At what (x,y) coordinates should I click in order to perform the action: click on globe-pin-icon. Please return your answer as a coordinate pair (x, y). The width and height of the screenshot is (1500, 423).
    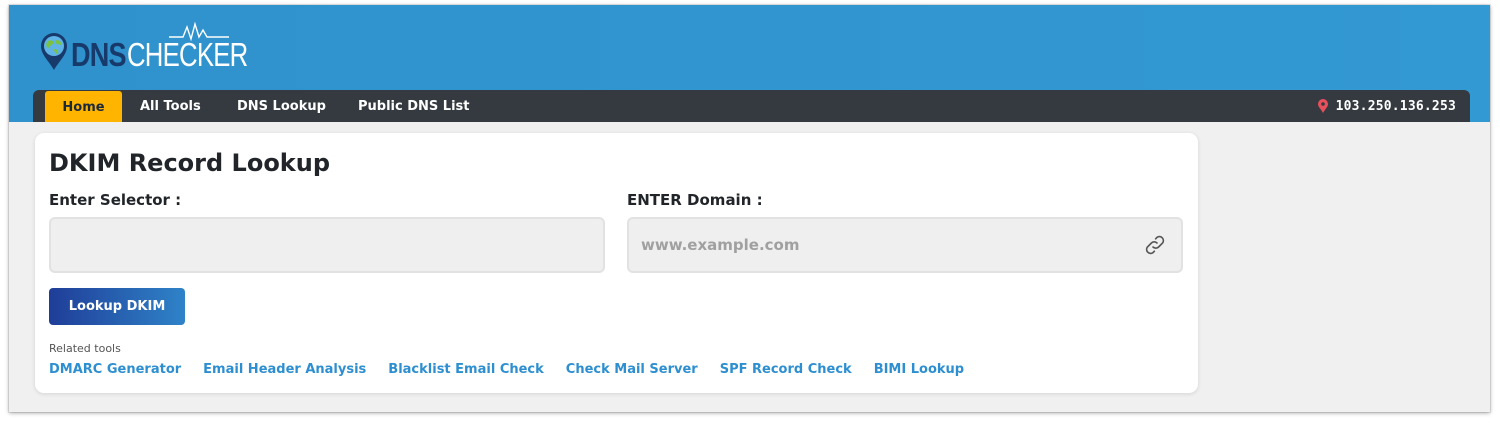
    Looking at the image, I should click on (54, 51).